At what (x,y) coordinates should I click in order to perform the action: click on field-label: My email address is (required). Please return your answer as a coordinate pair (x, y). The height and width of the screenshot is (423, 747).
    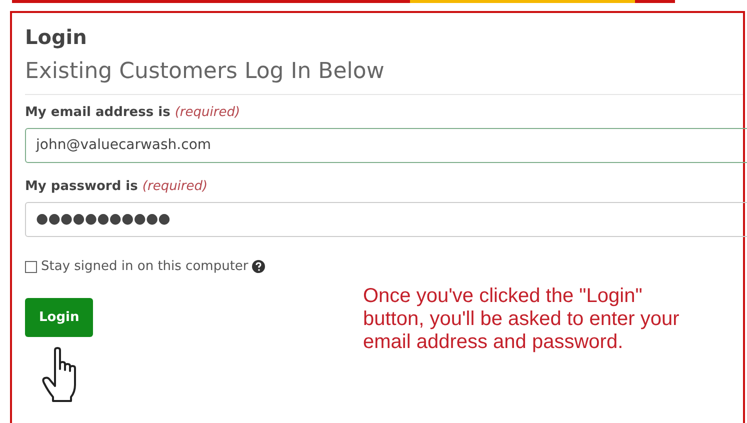
    Looking at the image, I should click on (132, 112).